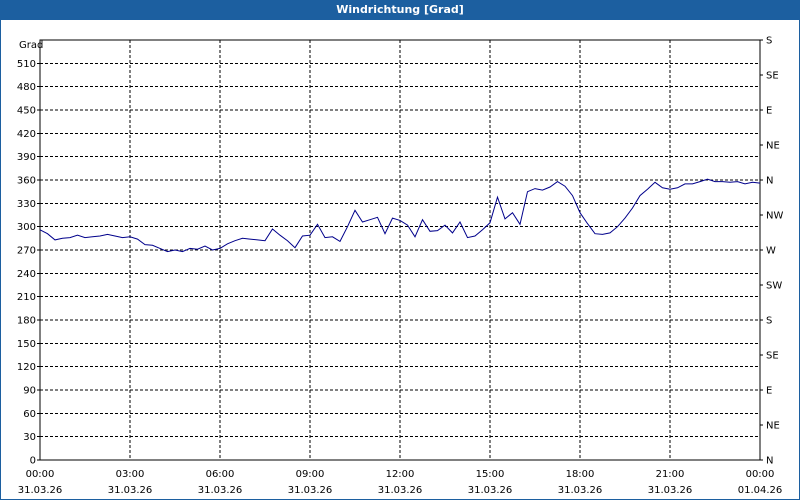 The image size is (800, 503). I want to click on x-tick-time-label: 18:00, so click(580, 474).